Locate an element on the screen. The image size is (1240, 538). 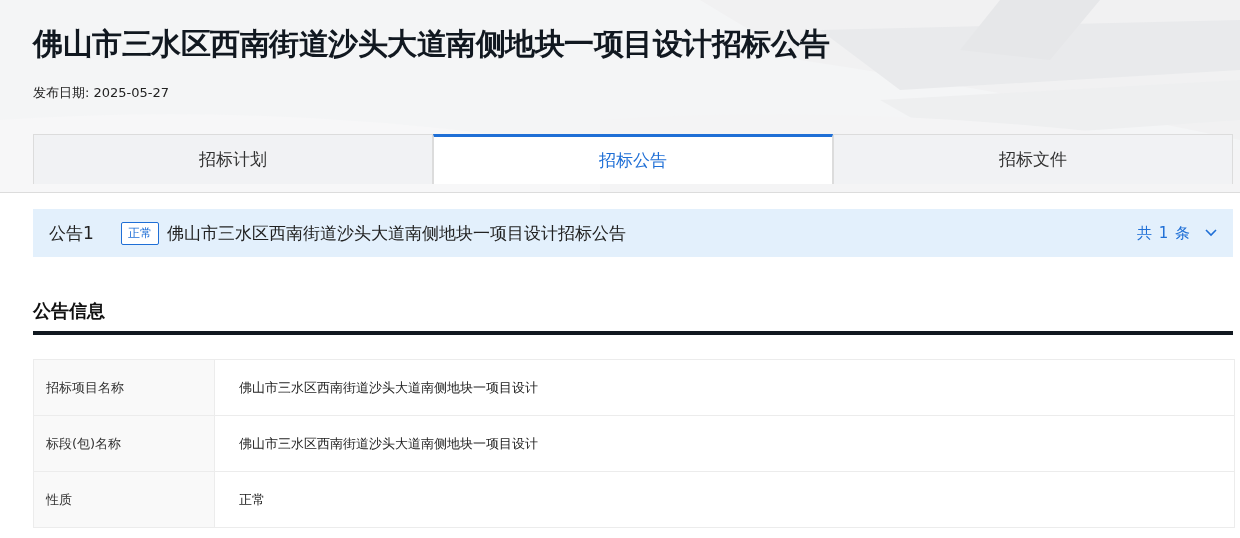
section-heading: 公告信息 is located at coordinates (633, 317).